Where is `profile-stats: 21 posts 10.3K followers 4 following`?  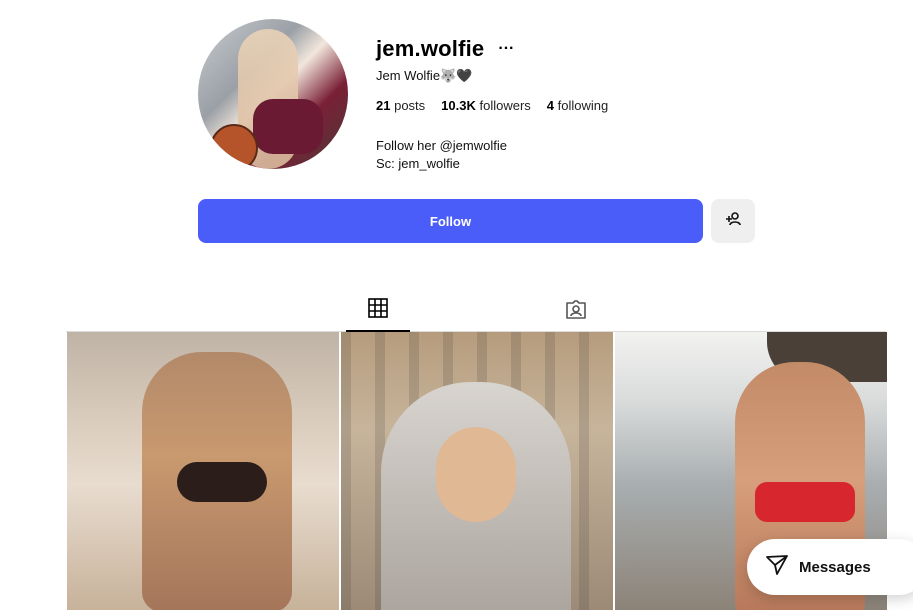
profile-stats: 21 posts 10.3K followers 4 following is located at coordinates (492, 105).